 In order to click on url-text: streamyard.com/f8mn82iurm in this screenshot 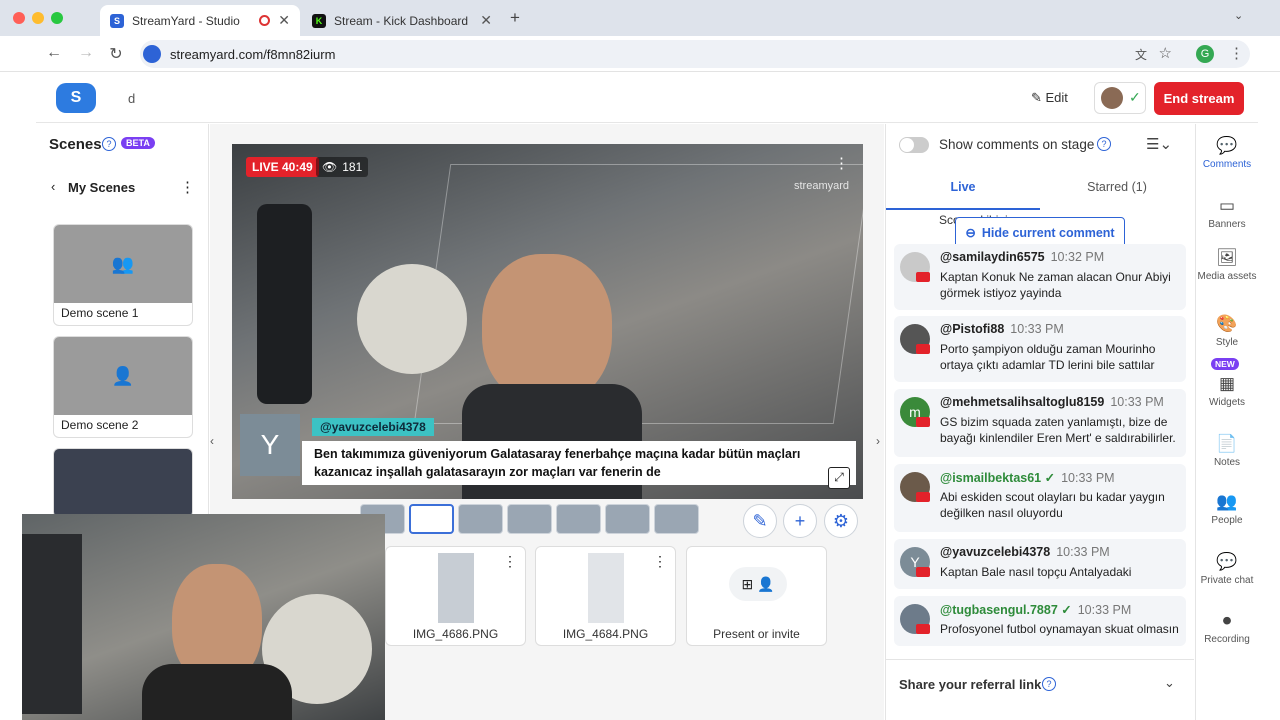, I will do `click(253, 54)`.